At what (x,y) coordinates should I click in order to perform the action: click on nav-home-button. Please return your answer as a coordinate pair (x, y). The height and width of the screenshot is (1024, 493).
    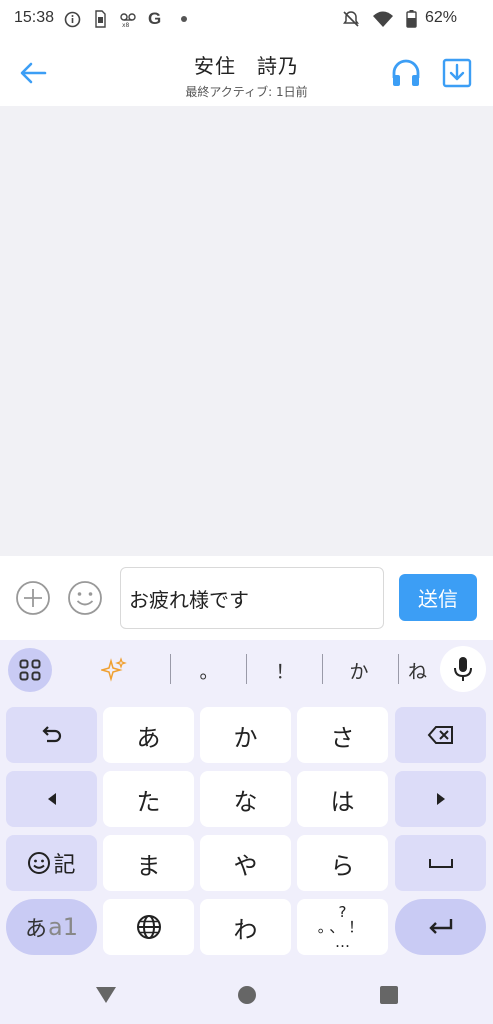
    Looking at the image, I should click on (247, 995).